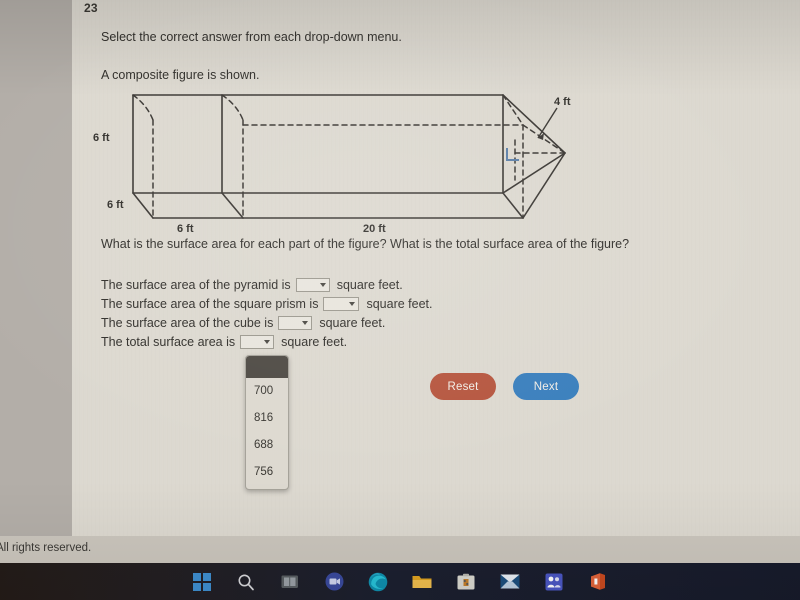 The width and height of the screenshot is (800, 600). Describe the element at coordinates (374, 229) in the screenshot. I see `label-prism-length: 20 ft` at that location.